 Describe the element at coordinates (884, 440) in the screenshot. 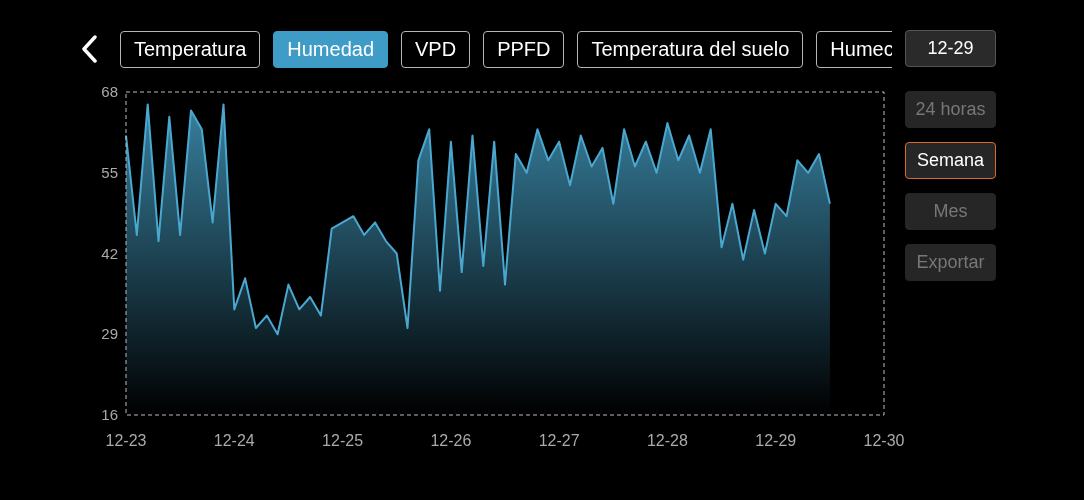

I see `x-tick-label: 12-30` at that location.